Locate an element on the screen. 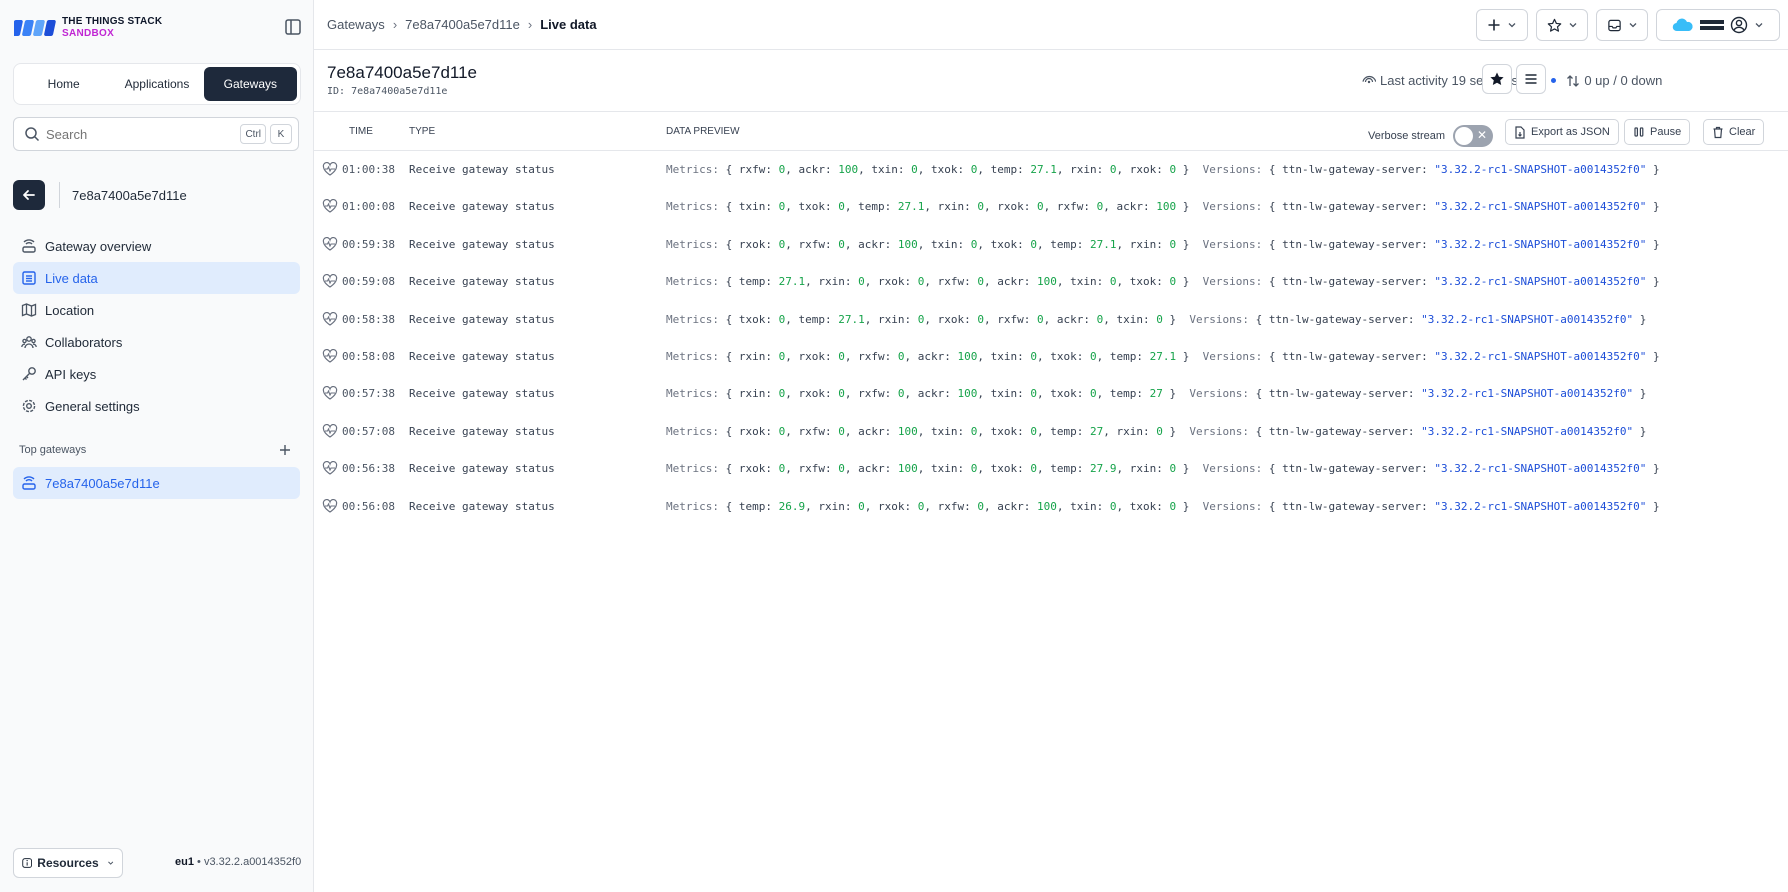 Image resolution: width=1788 pixels, height=892 pixels. verbose-toggle: ✕ is located at coordinates (1473, 136).